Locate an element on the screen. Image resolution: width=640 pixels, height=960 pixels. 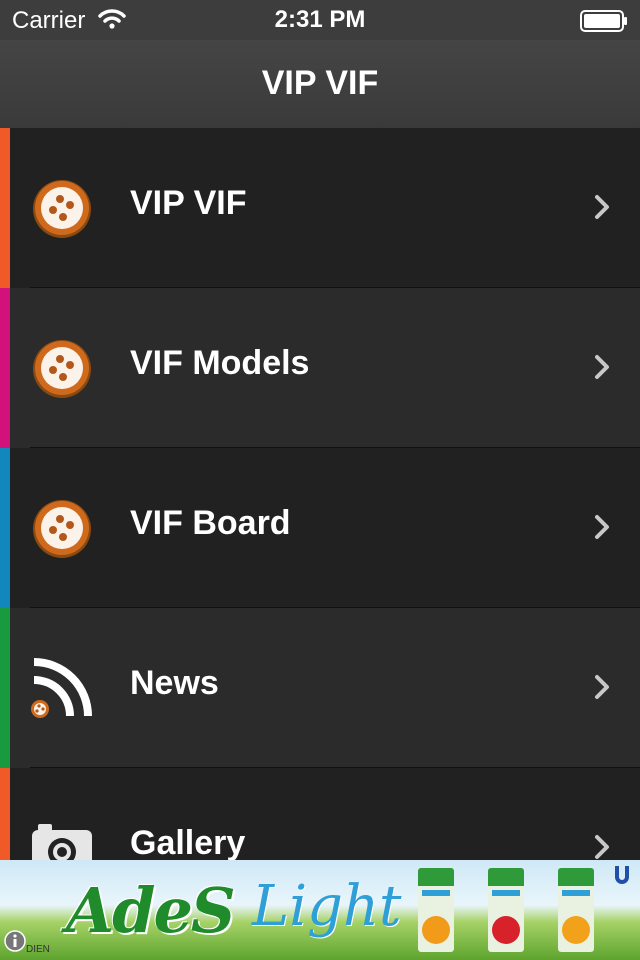
nav-bar: VIP VIF is located at coordinates (320, 84).